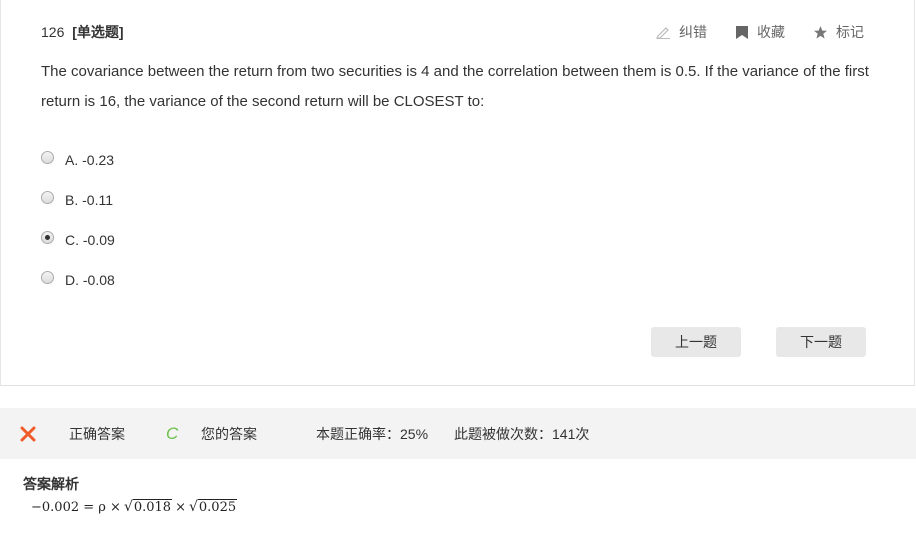  I want to click on question-header: 126 [单选题], so click(82, 32).